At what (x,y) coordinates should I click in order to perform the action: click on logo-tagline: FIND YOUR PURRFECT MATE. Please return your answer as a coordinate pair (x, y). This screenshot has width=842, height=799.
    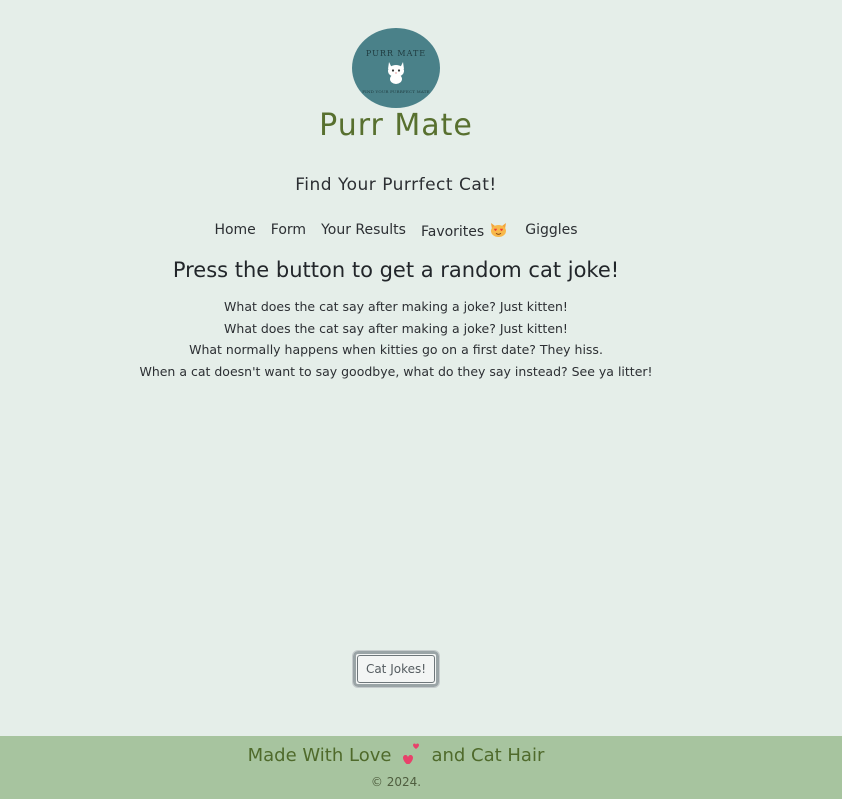
    Looking at the image, I should click on (396, 91).